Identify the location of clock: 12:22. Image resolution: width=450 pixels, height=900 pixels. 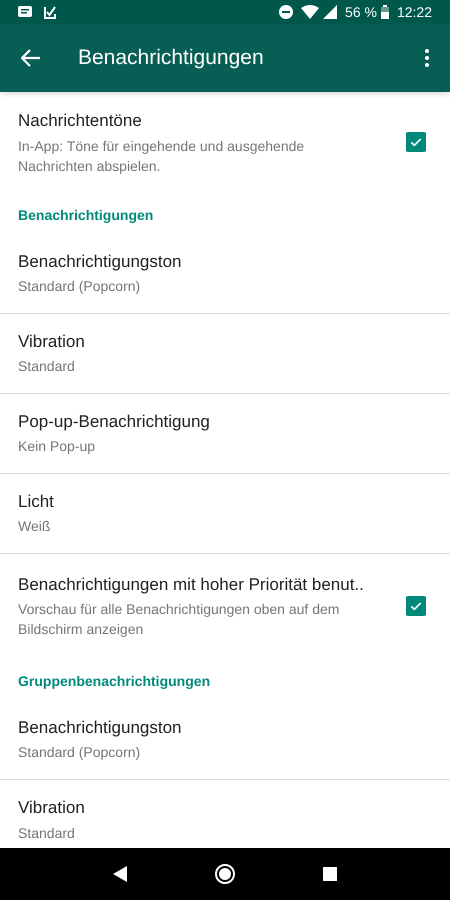
(414, 12).